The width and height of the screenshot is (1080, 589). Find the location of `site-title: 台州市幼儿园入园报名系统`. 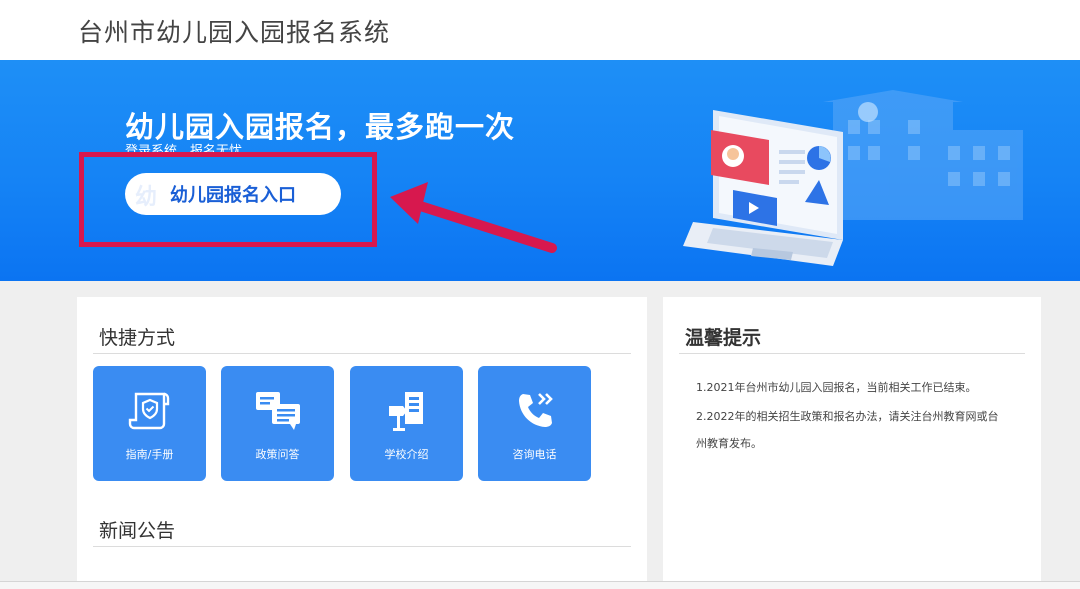

site-title: 台州市幼儿园入园报名系统 is located at coordinates (234, 32).